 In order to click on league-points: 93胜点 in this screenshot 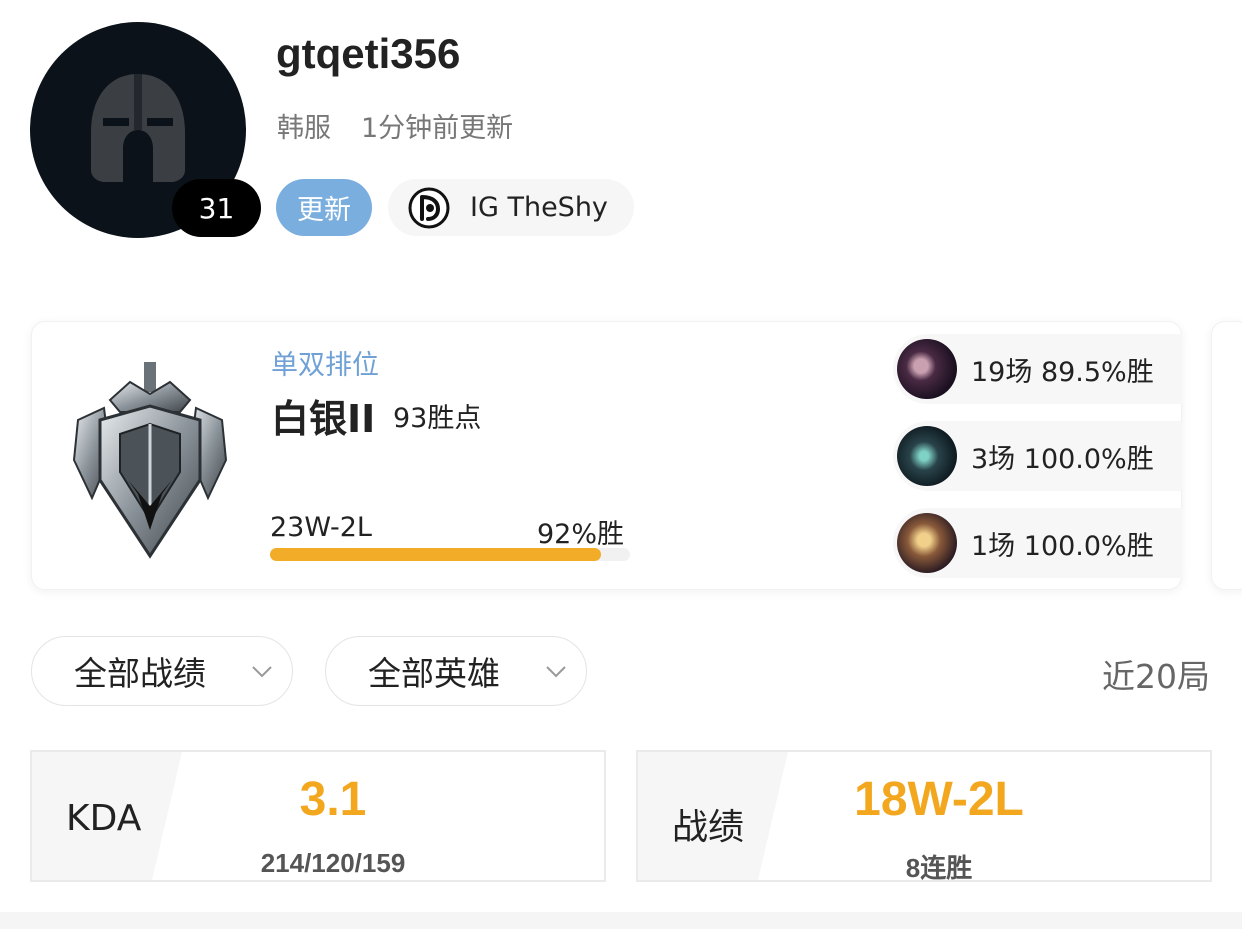, I will do `click(437, 418)`.